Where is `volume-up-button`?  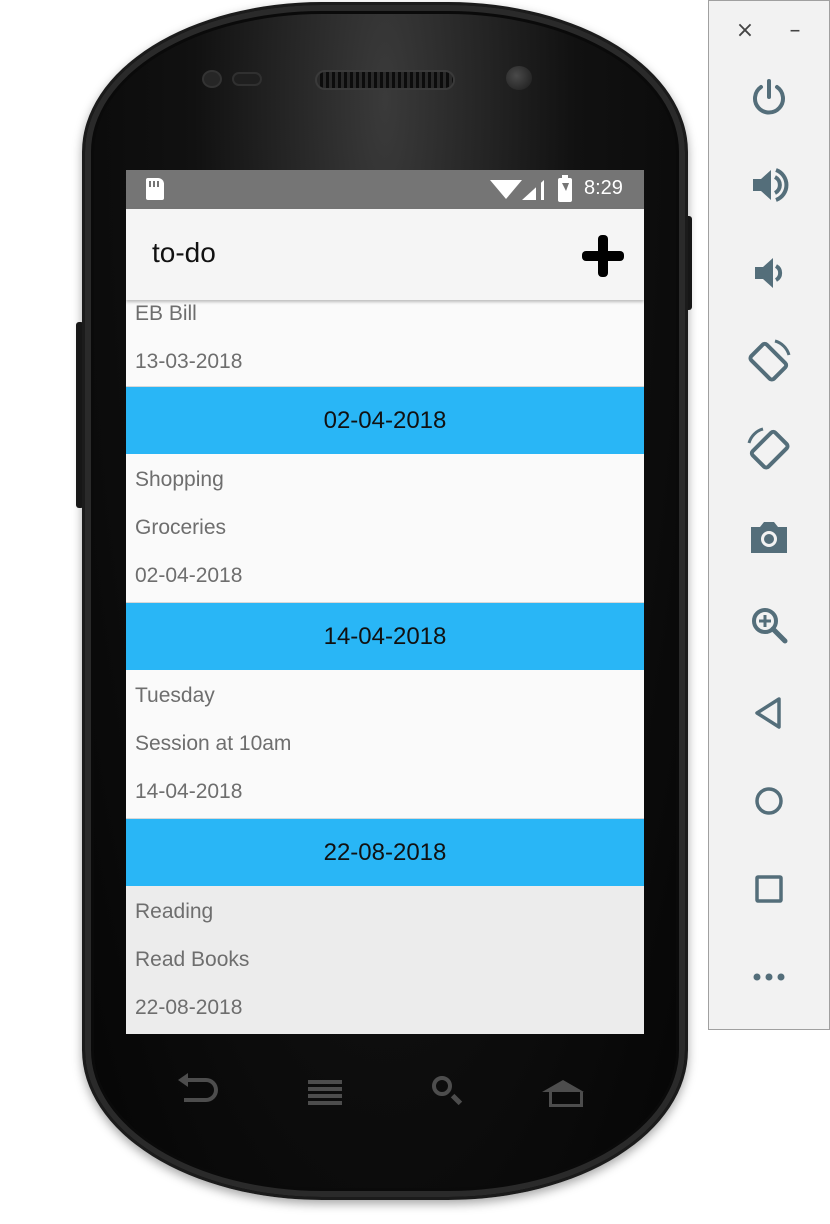 volume-up-button is located at coordinates (769, 185).